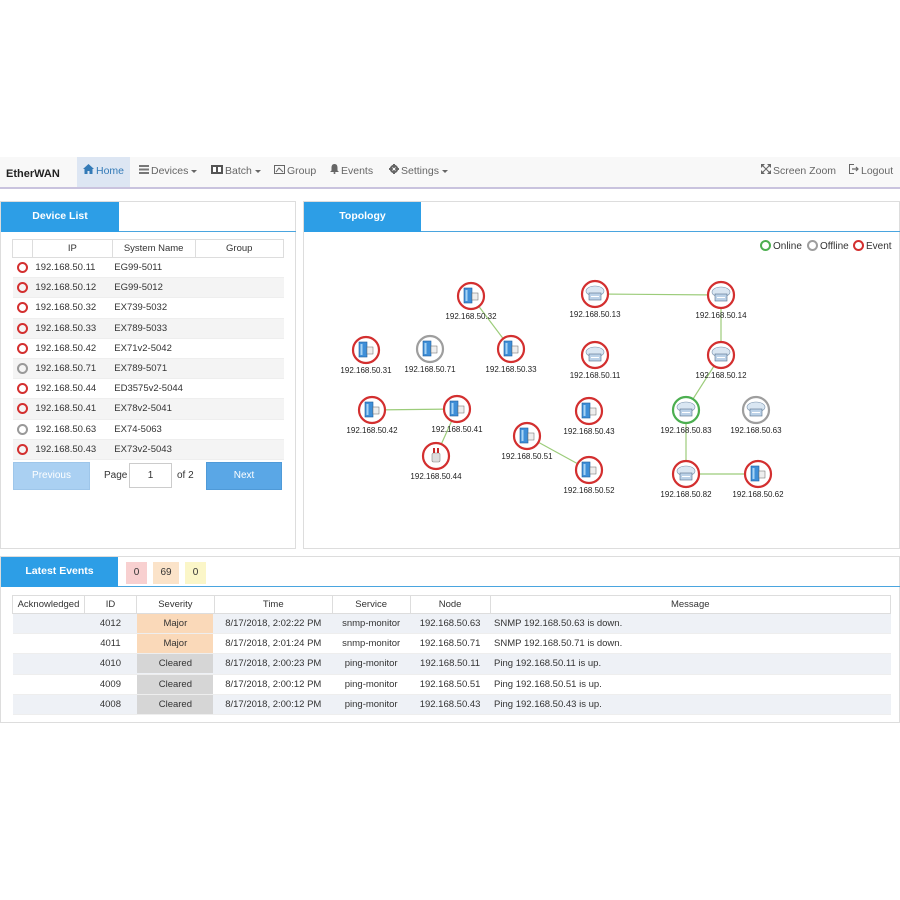 The height and width of the screenshot is (900, 900). Describe the element at coordinates (22, 429) in the screenshot. I see `status-offline-icon` at that location.